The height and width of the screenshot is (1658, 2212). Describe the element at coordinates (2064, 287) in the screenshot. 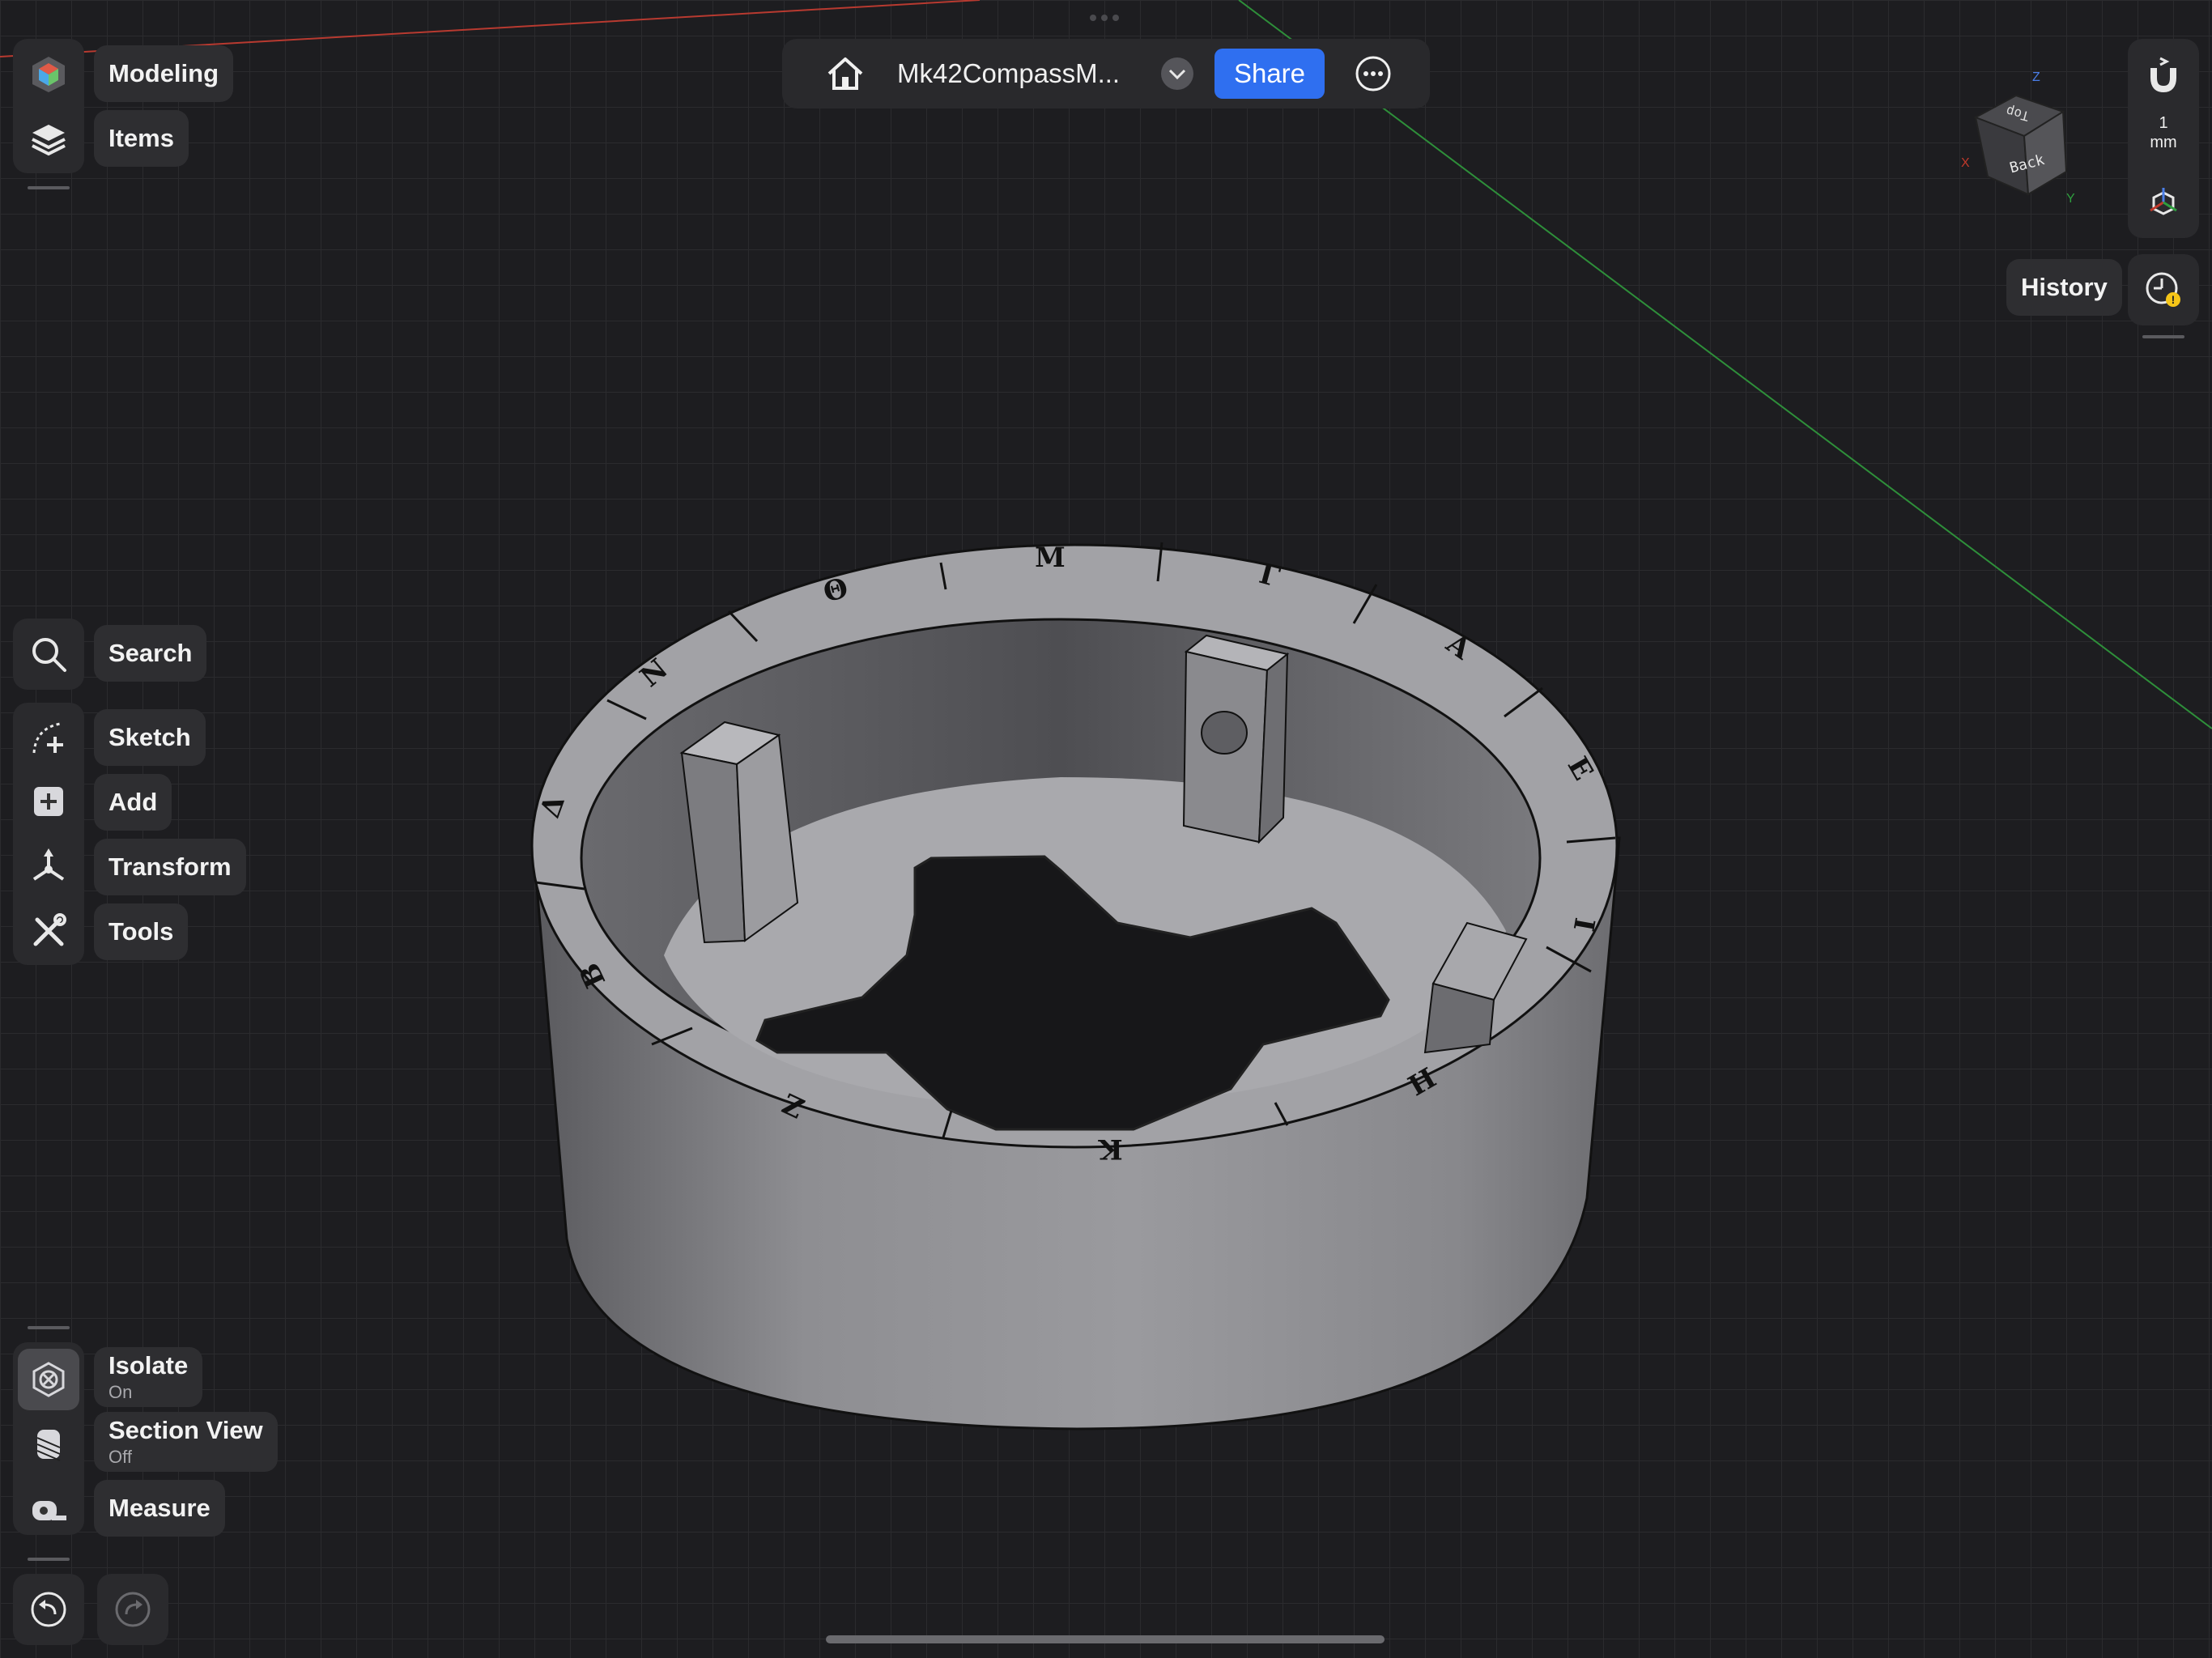

I see `history-label: History` at that location.